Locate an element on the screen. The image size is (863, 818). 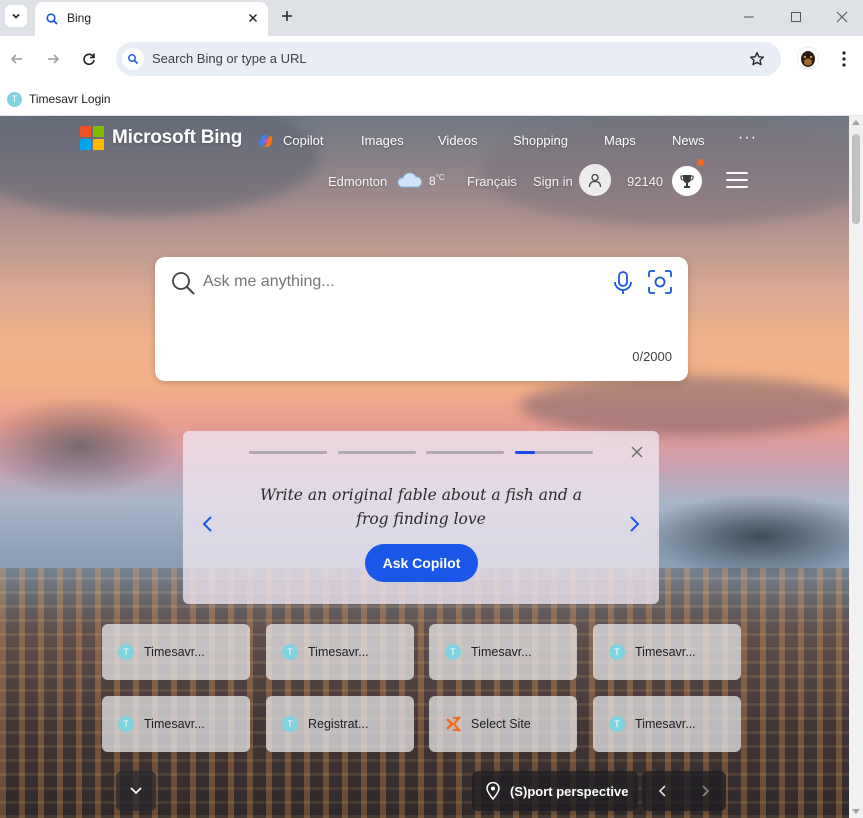
bookmarks-bar: T Timesavr Login is located at coordinates (431, 99).